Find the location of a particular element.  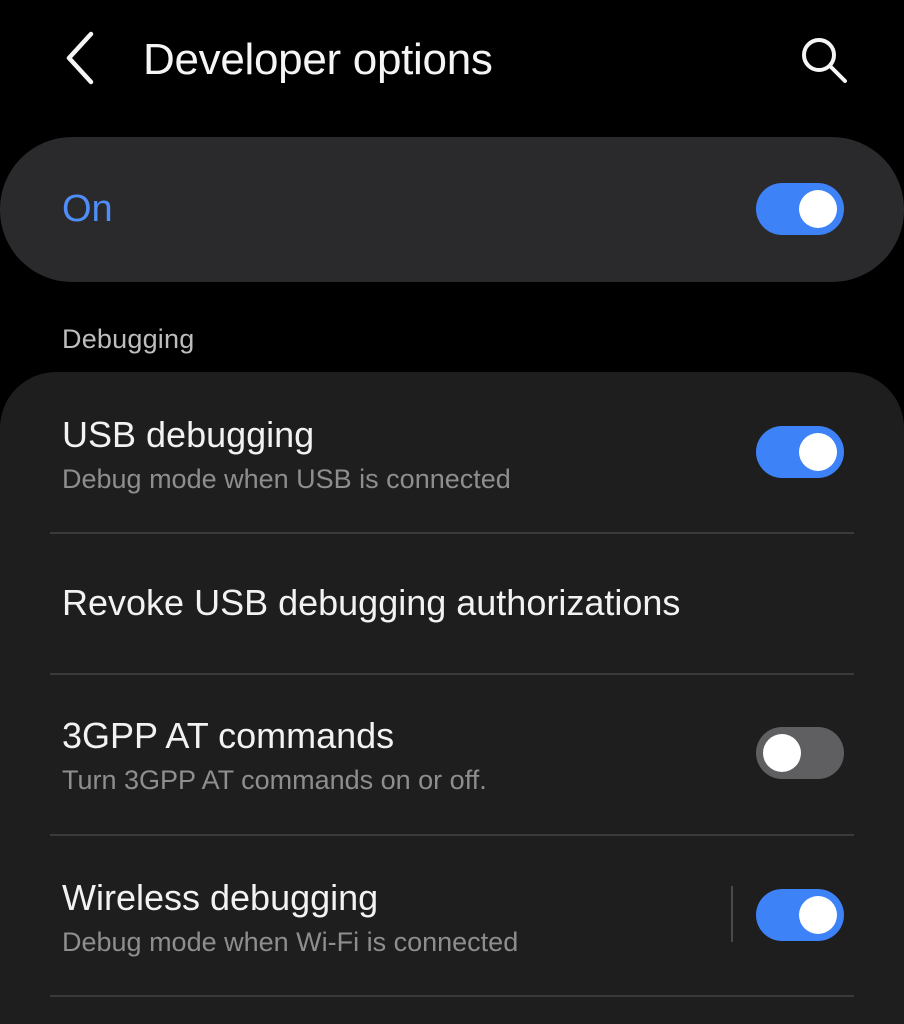

chevron-left-icon is located at coordinates (80, 58).